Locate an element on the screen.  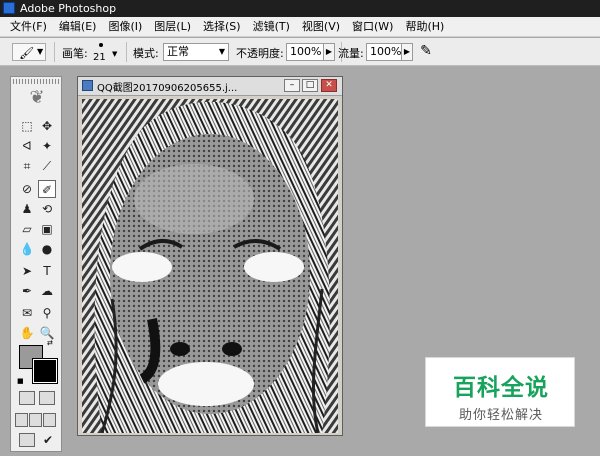
lasso-tool-icon: ᐊ is located at coordinates (27, 146).